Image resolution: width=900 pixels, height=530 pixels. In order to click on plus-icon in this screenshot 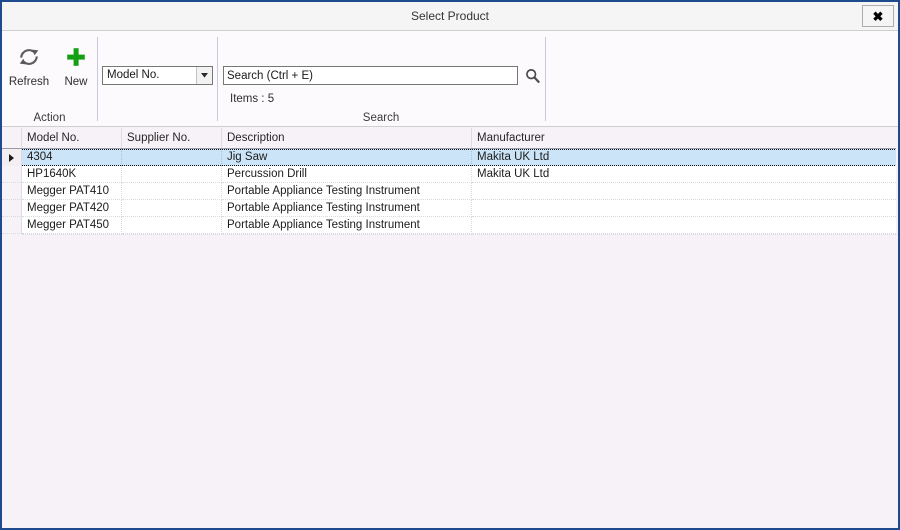, I will do `click(76, 57)`.